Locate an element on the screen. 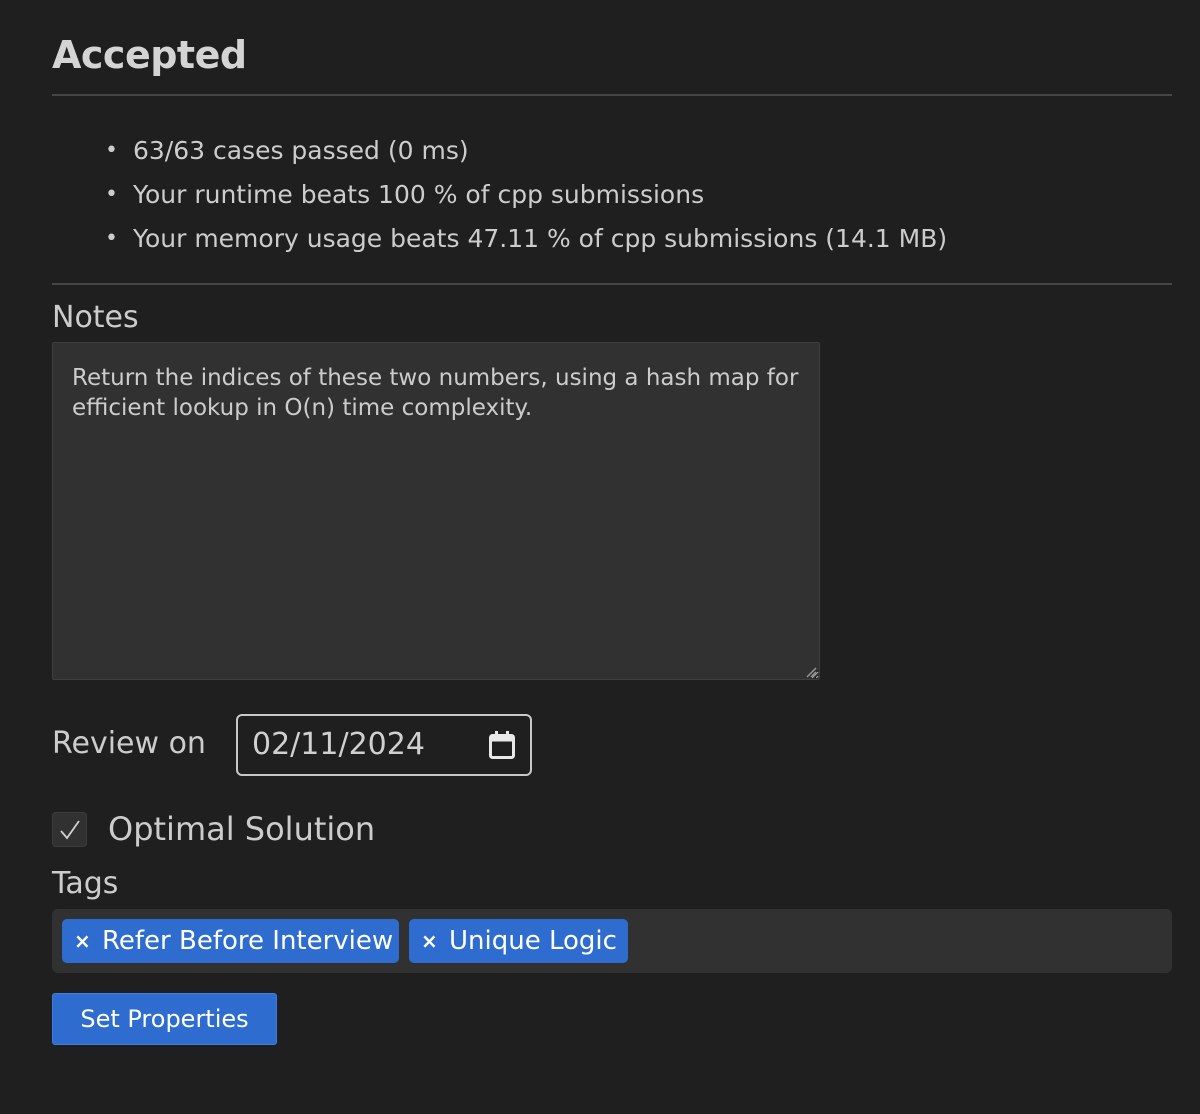  review-date-input: 02/11/2024 is located at coordinates (384, 745).